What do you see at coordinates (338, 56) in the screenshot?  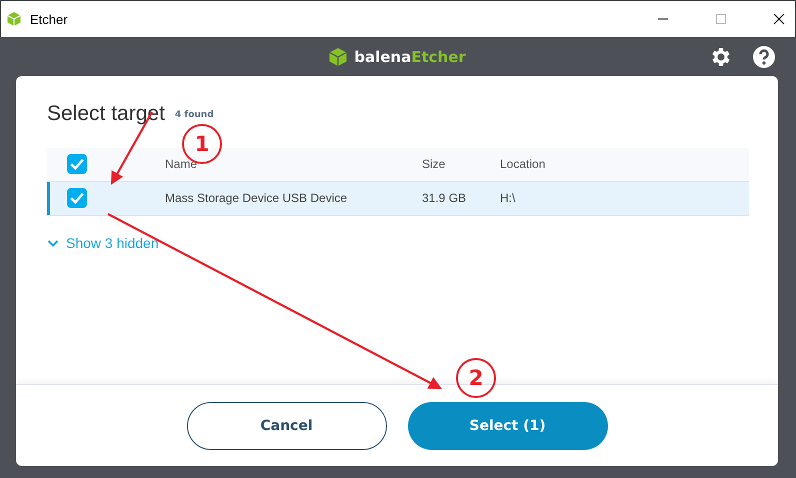 I see `cube-icon` at bounding box center [338, 56].